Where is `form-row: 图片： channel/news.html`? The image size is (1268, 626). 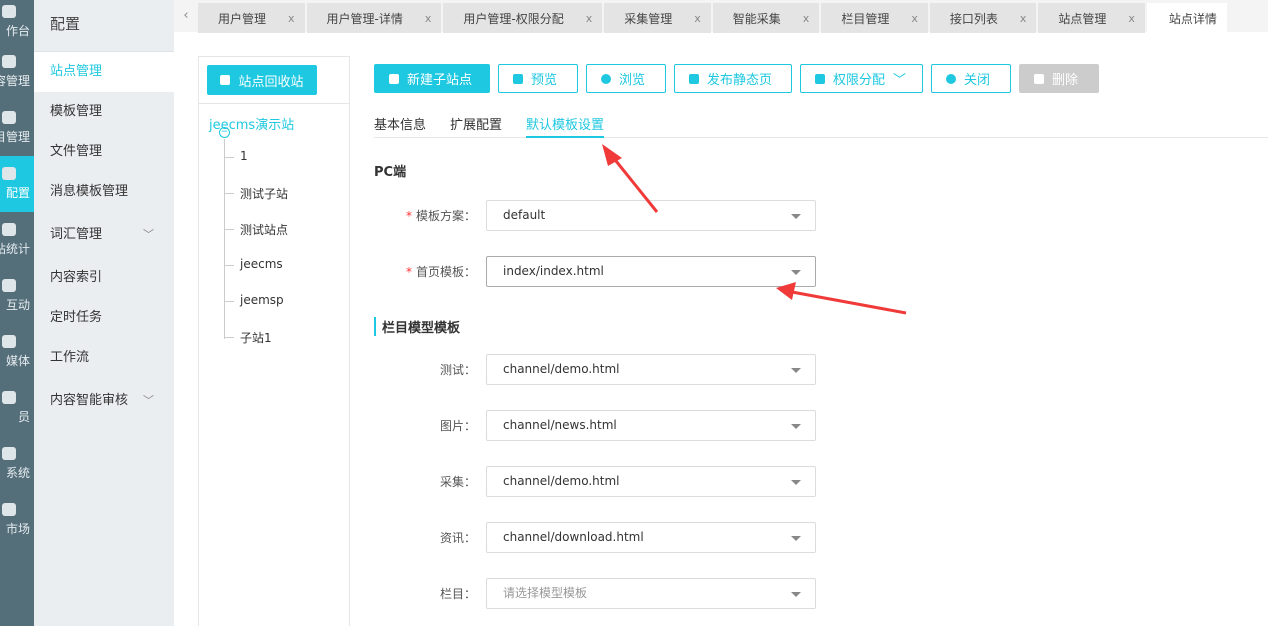 form-row: 图片： channel/news.html is located at coordinates (599, 425).